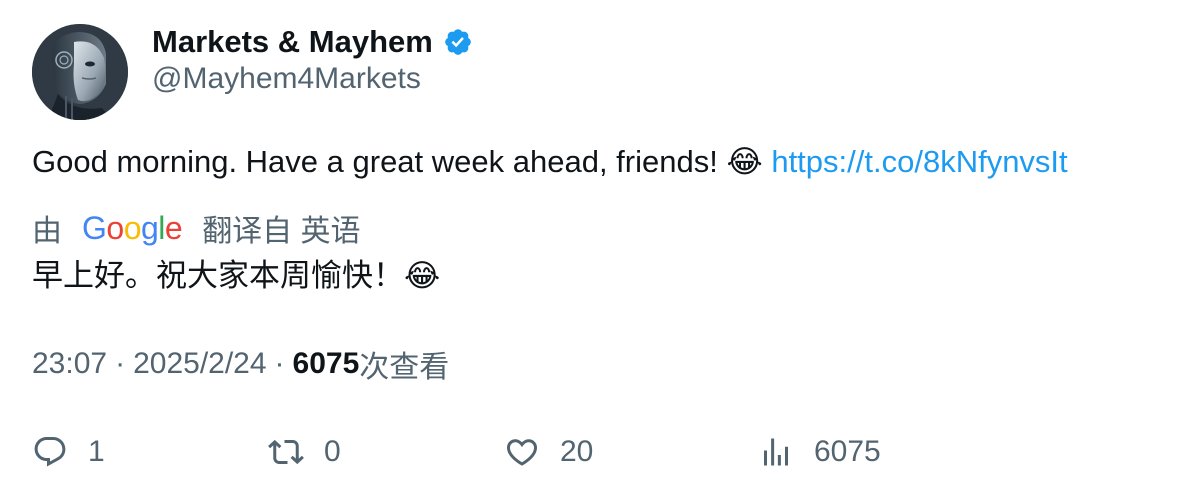 The width and height of the screenshot is (1196, 498). What do you see at coordinates (458, 42) in the screenshot?
I see `verified-badge-icon` at bounding box center [458, 42].